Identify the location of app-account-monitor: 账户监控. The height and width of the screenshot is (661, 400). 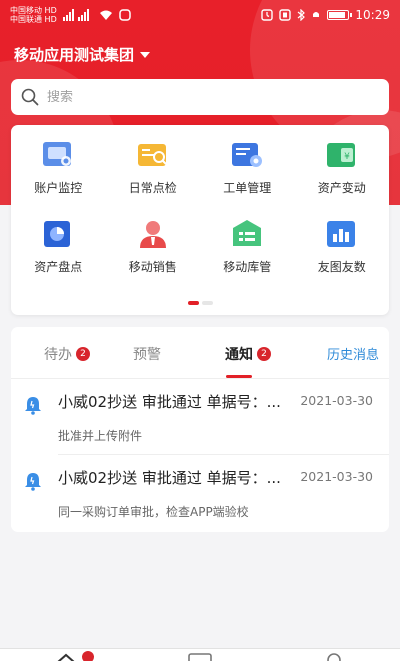
(58, 167).